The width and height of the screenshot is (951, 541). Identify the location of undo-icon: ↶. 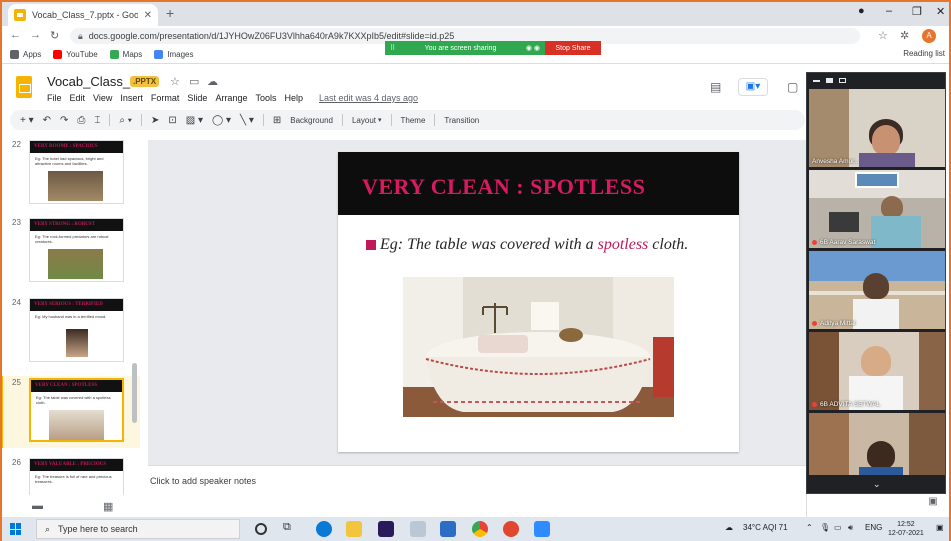
(47, 120).